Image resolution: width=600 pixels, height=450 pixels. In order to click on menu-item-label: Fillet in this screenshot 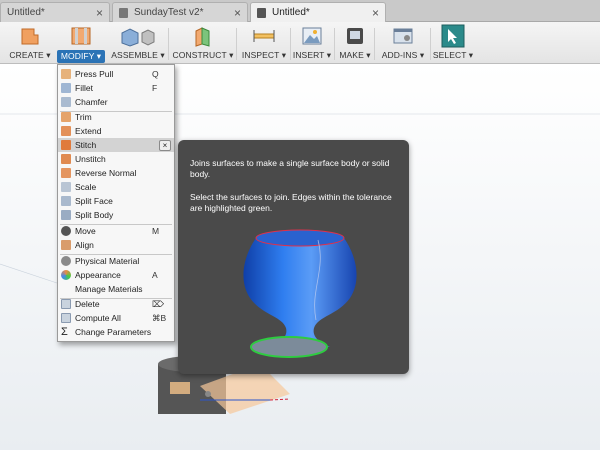, I will do `click(84, 88)`.